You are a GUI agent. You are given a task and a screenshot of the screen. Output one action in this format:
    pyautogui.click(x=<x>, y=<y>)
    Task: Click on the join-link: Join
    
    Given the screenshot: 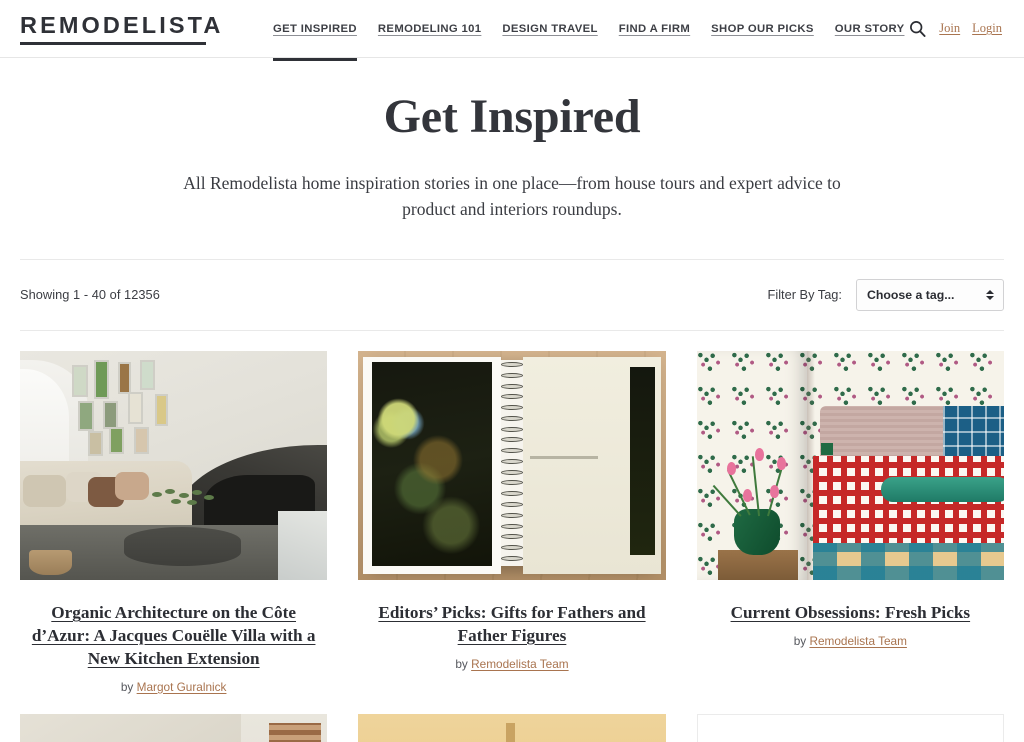 What is the action you would take?
    pyautogui.click(x=949, y=28)
    